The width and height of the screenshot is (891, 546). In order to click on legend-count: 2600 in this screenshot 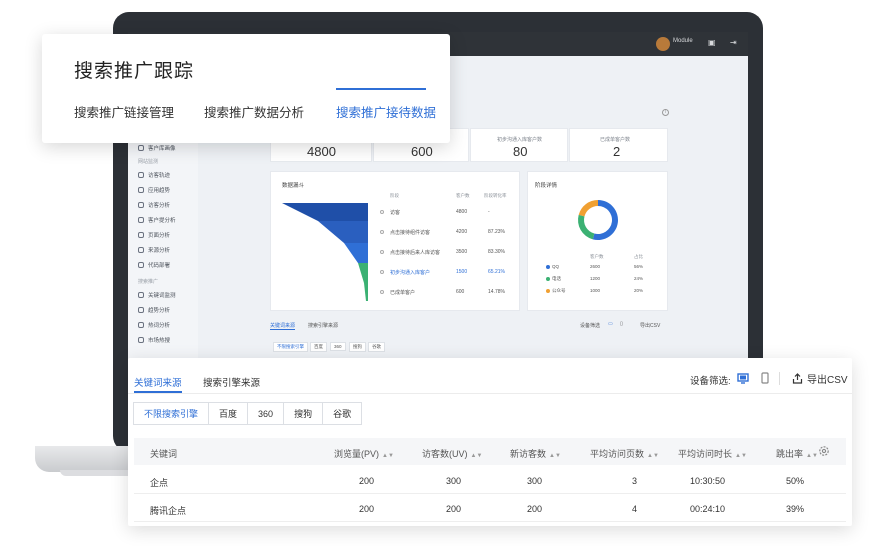, I will do `click(595, 266)`.